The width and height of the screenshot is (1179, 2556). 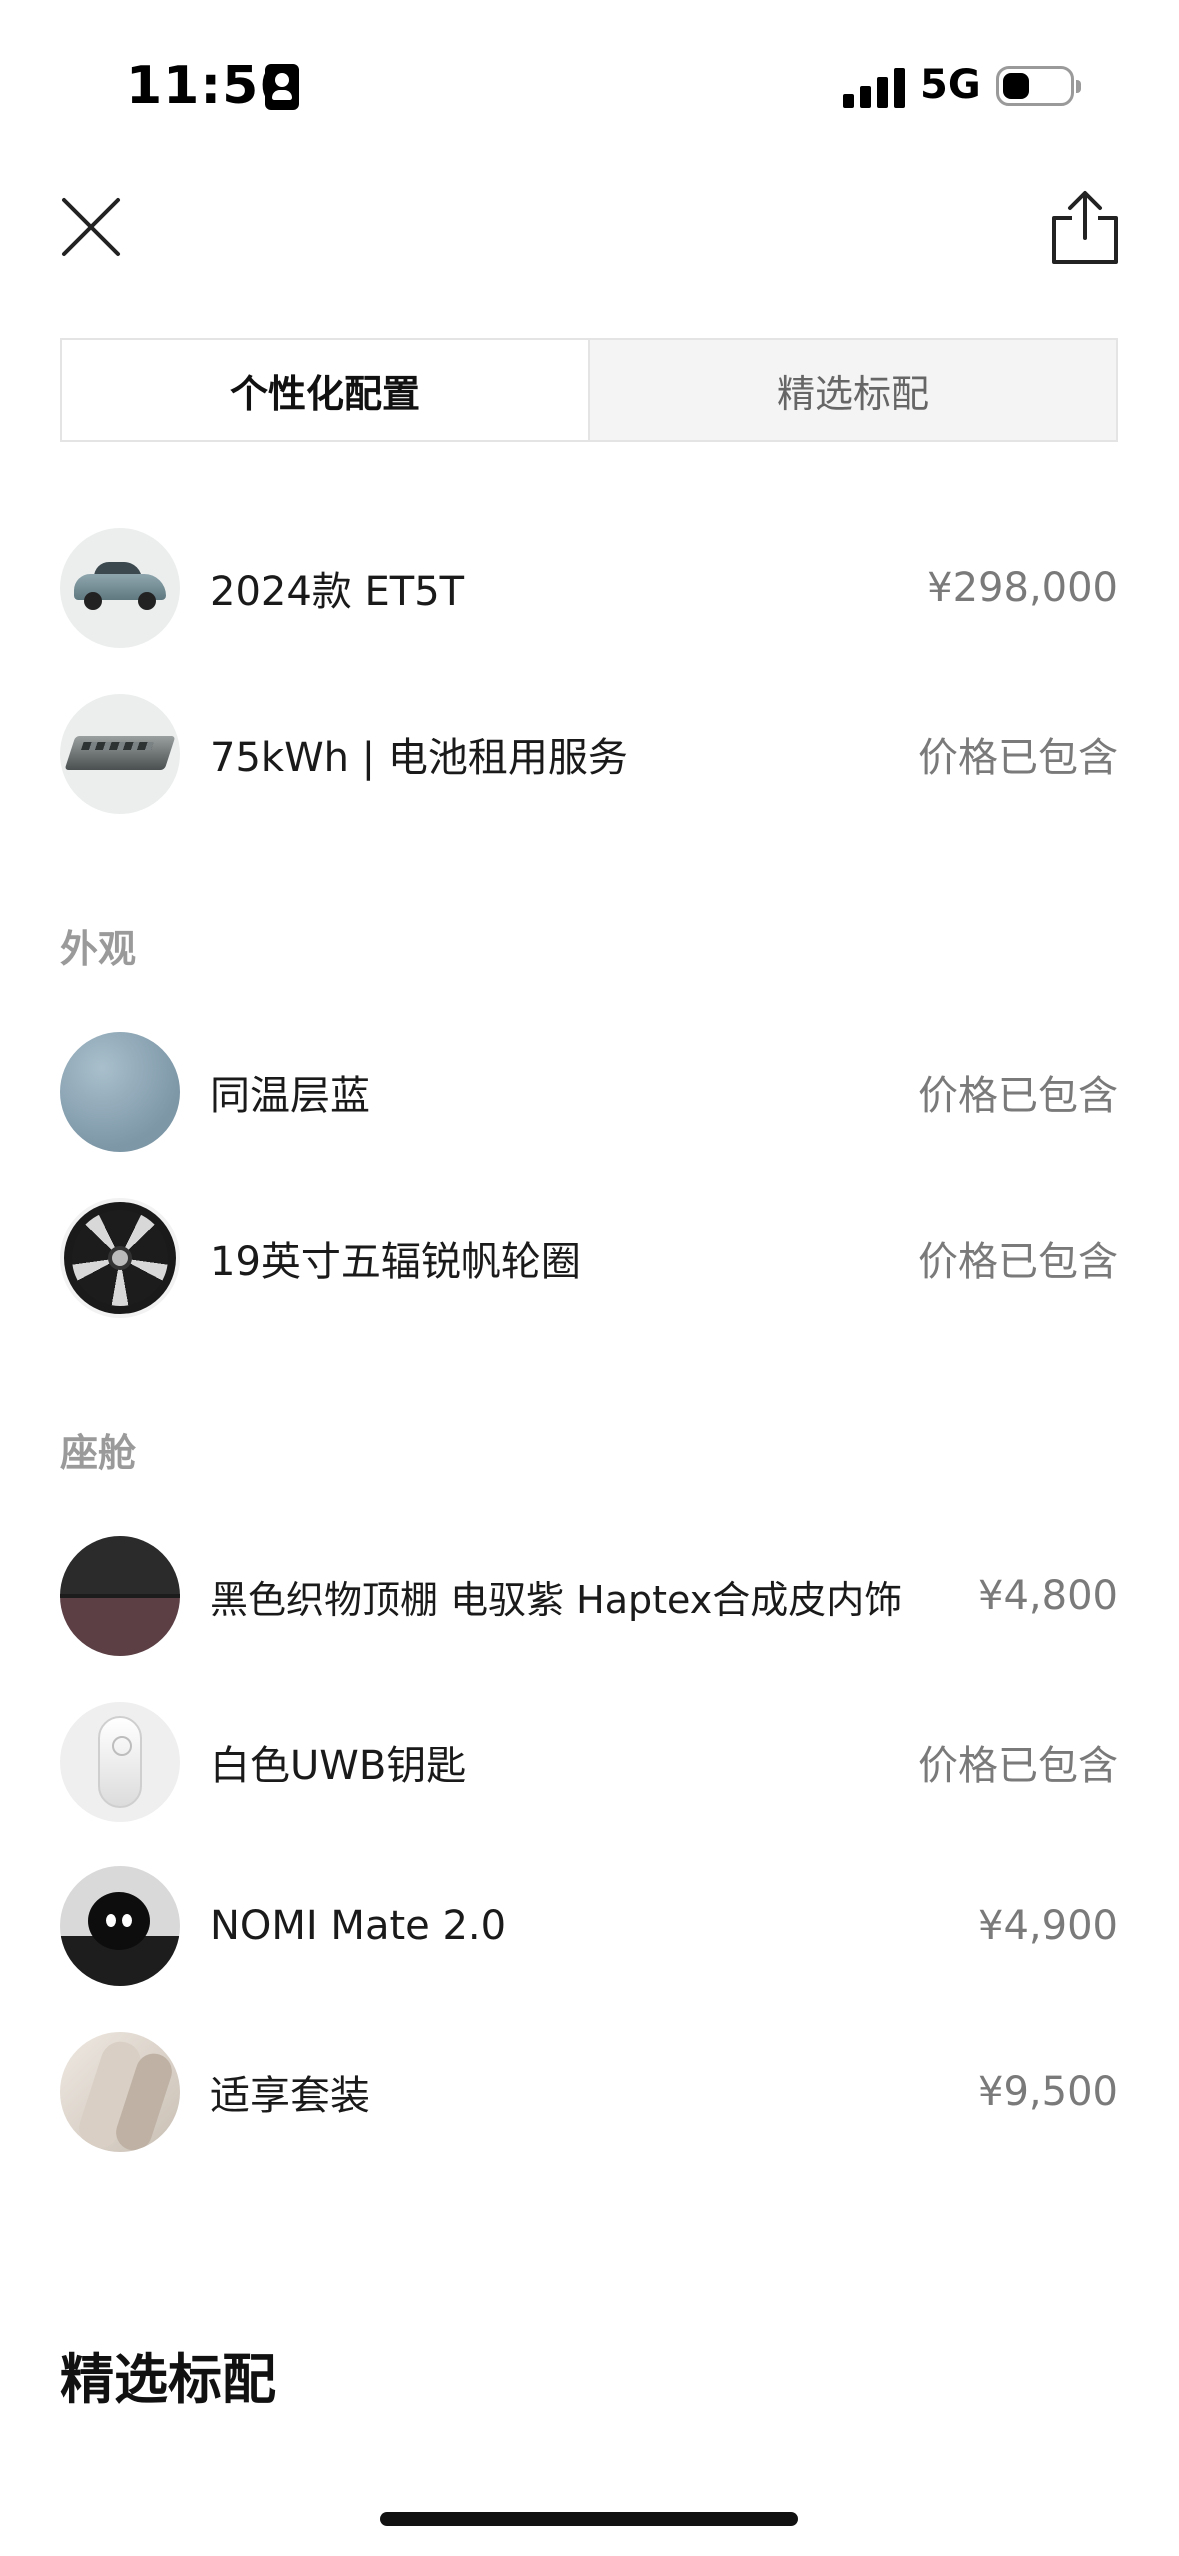 What do you see at coordinates (589, 2092) in the screenshot?
I see `list-item: 适享套装 ¥9,500` at bounding box center [589, 2092].